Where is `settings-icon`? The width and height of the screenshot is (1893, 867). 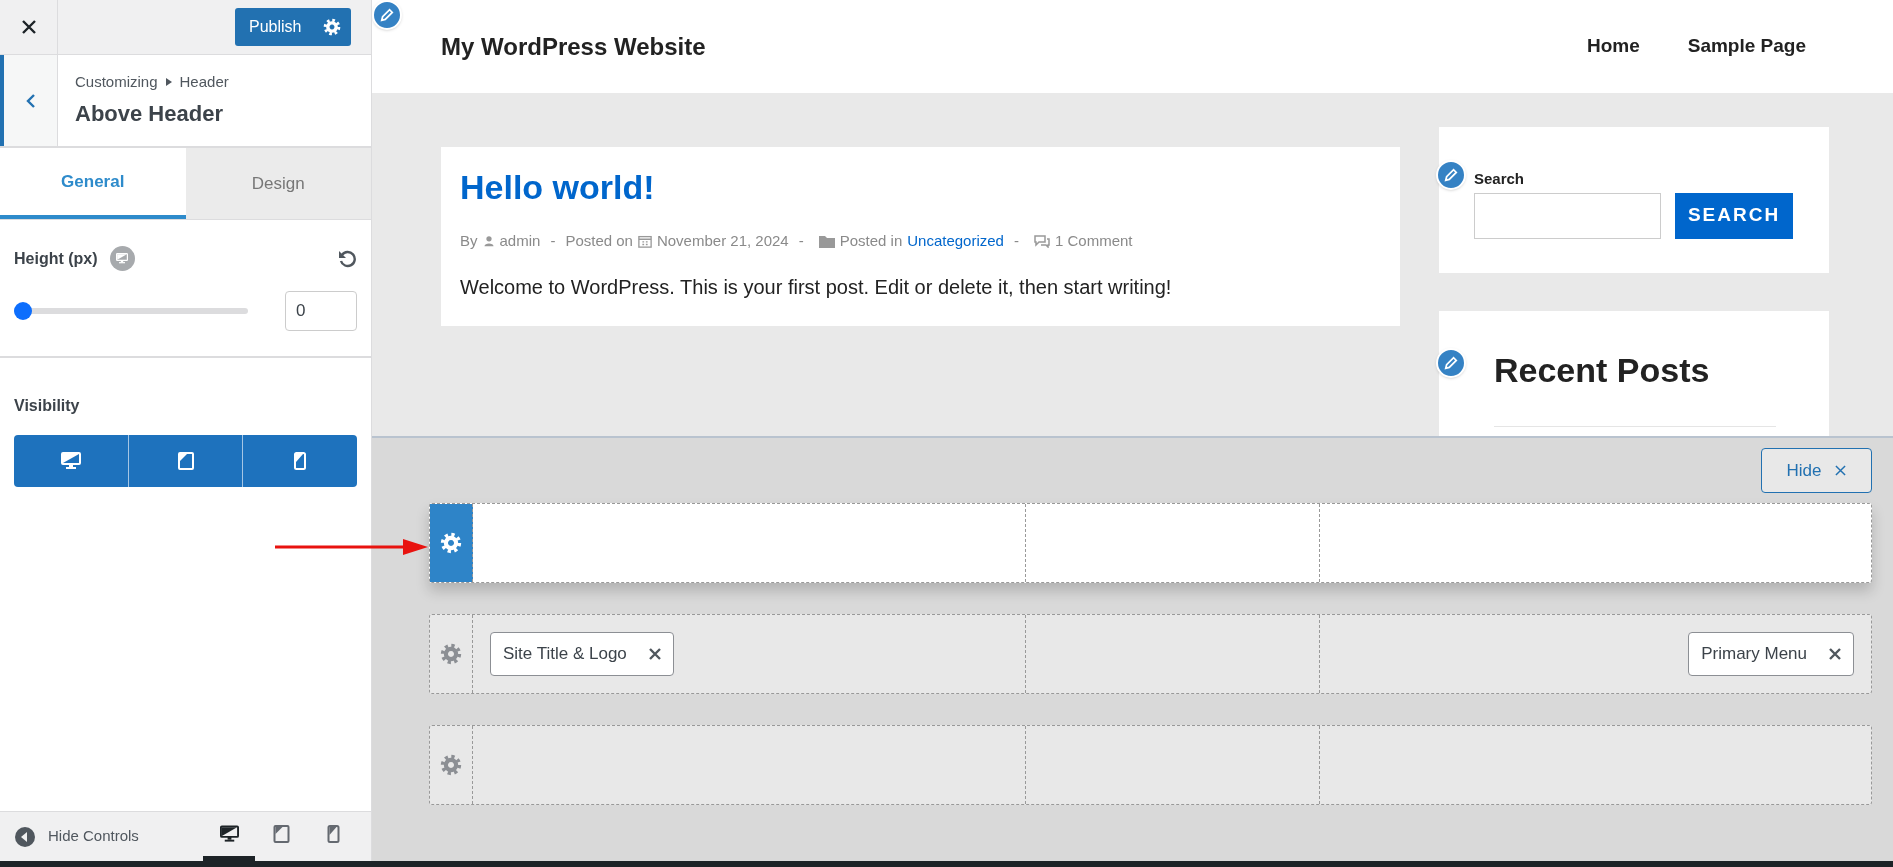 settings-icon is located at coordinates (332, 27).